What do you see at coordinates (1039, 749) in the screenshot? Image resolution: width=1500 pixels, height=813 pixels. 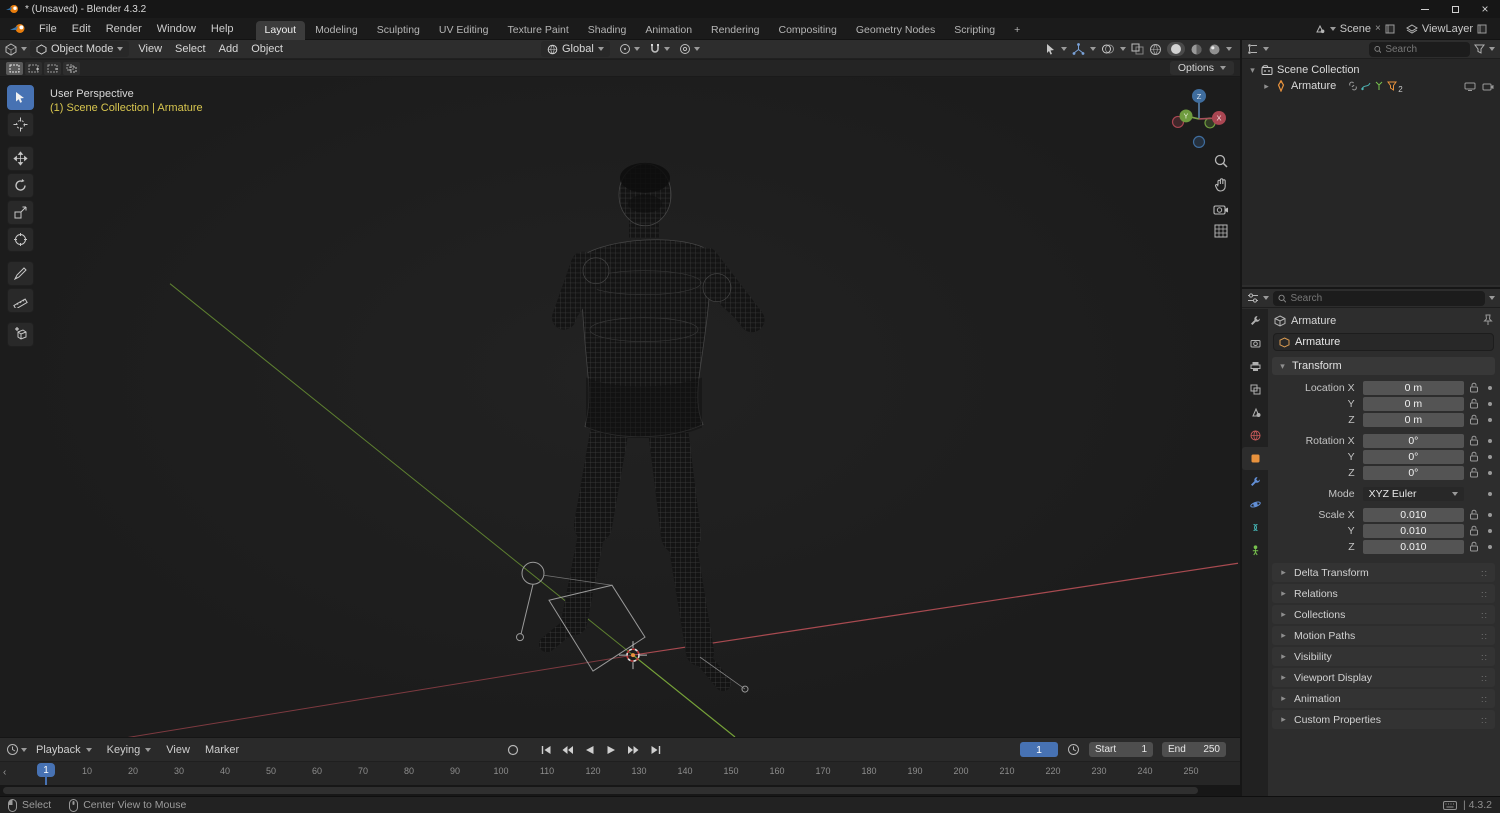 I see `current-frame-field: 1` at bounding box center [1039, 749].